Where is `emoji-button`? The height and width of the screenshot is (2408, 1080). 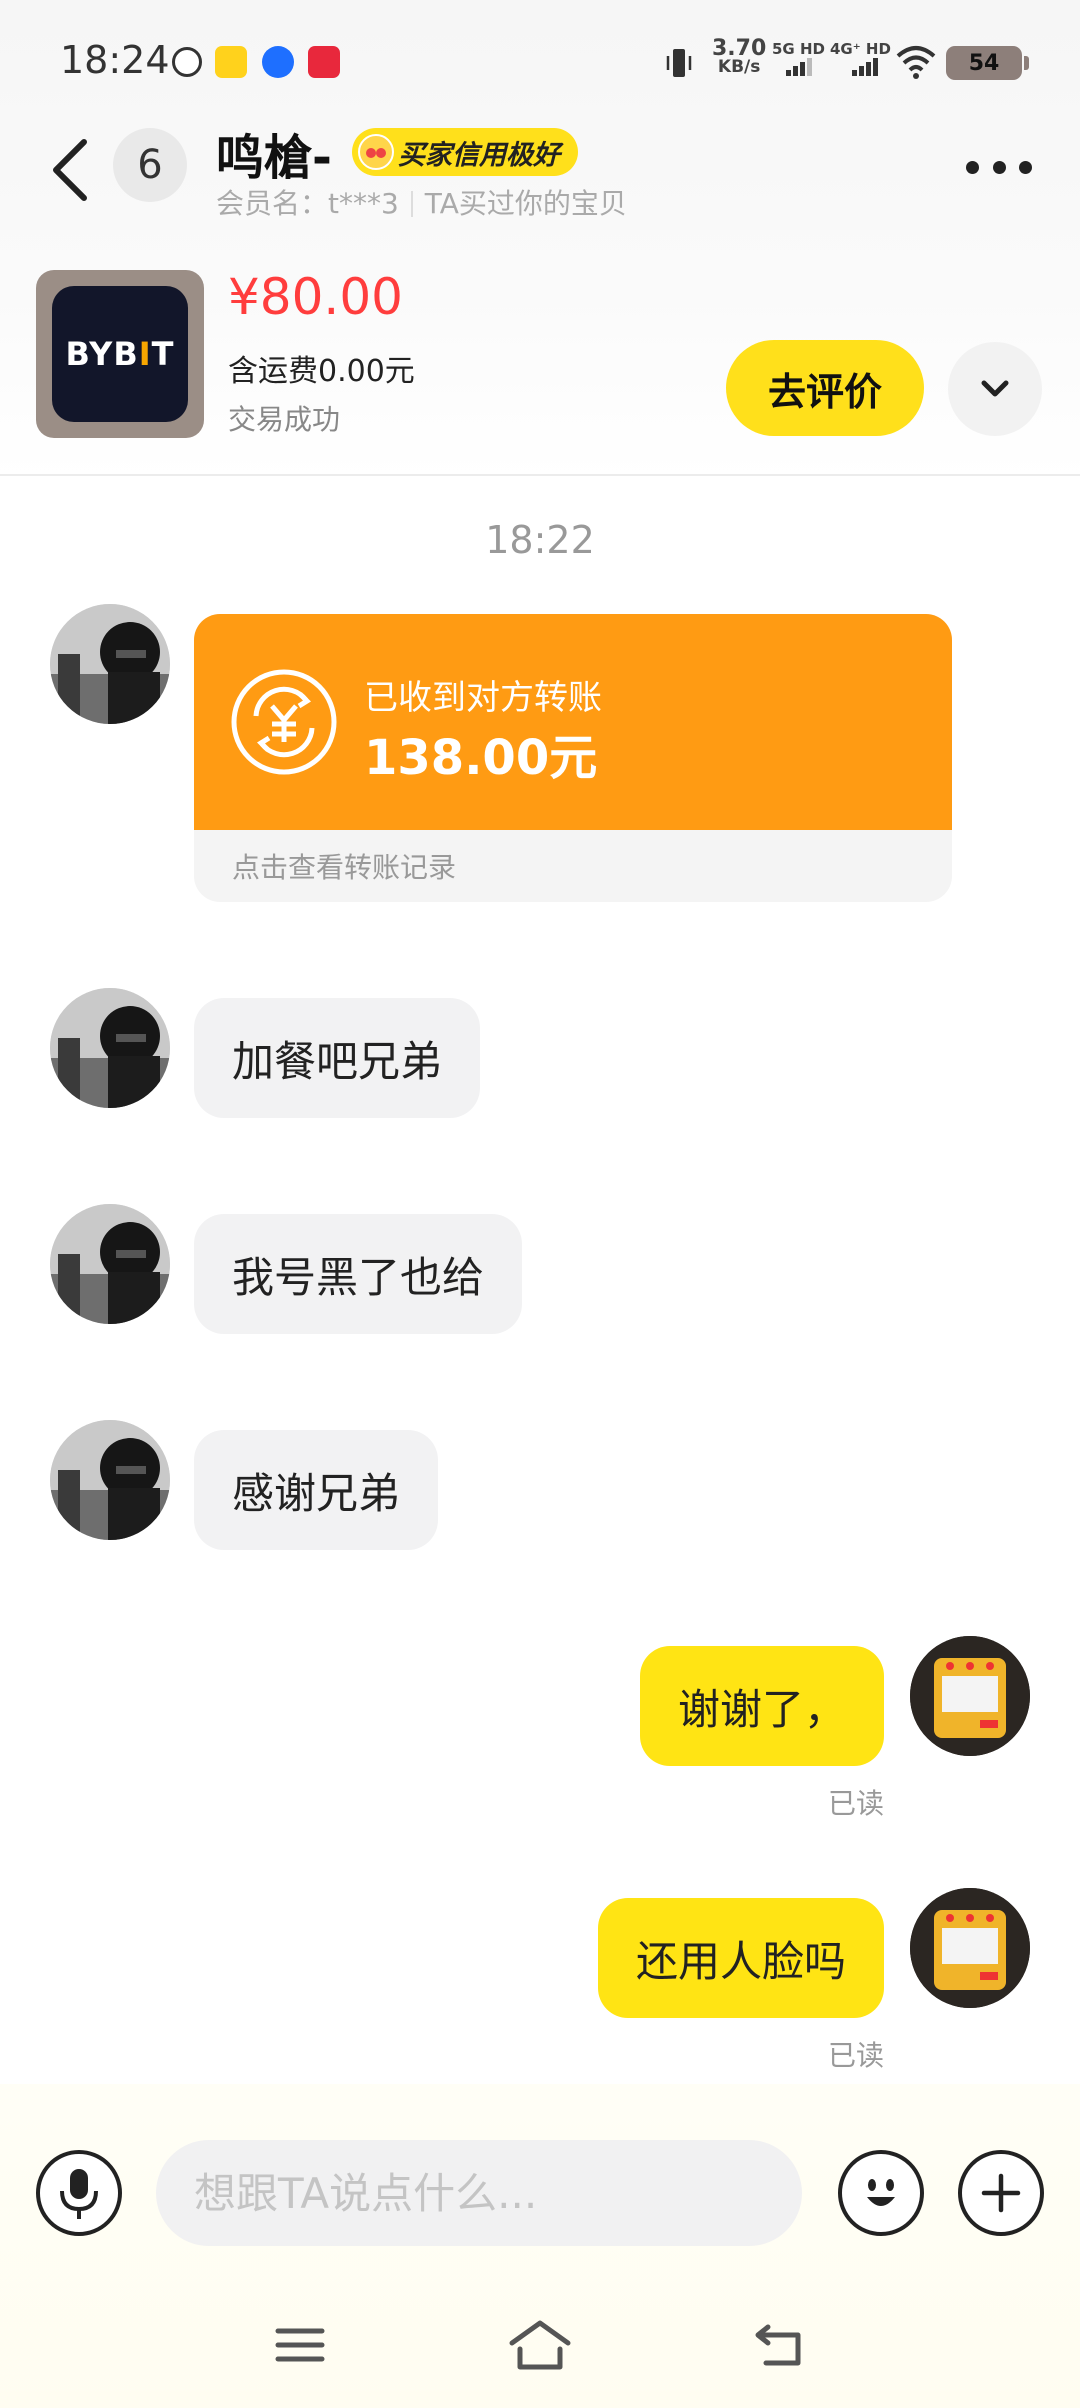 emoji-button is located at coordinates (881, 2193).